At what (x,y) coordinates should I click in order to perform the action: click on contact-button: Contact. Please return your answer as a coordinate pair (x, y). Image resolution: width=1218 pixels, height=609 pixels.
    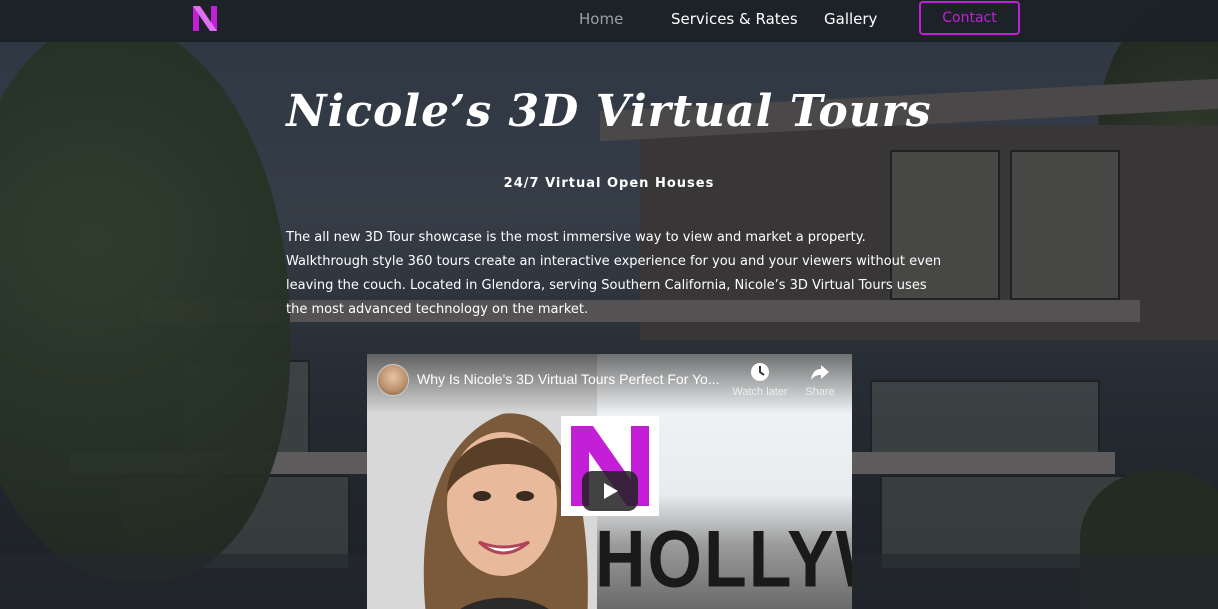
    Looking at the image, I should click on (969, 18).